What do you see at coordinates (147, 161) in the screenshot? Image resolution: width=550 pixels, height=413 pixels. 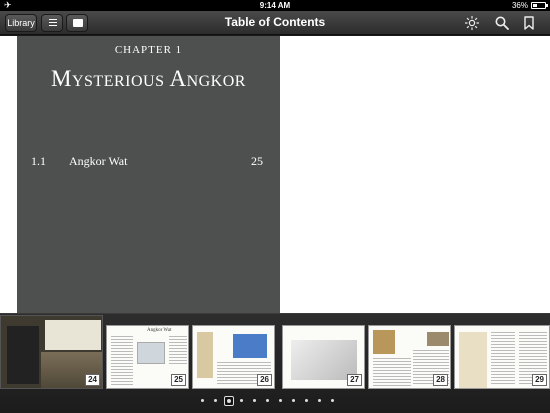 I see `toc-entry: 1.1 Angkor Wat 25` at bounding box center [147, 161].